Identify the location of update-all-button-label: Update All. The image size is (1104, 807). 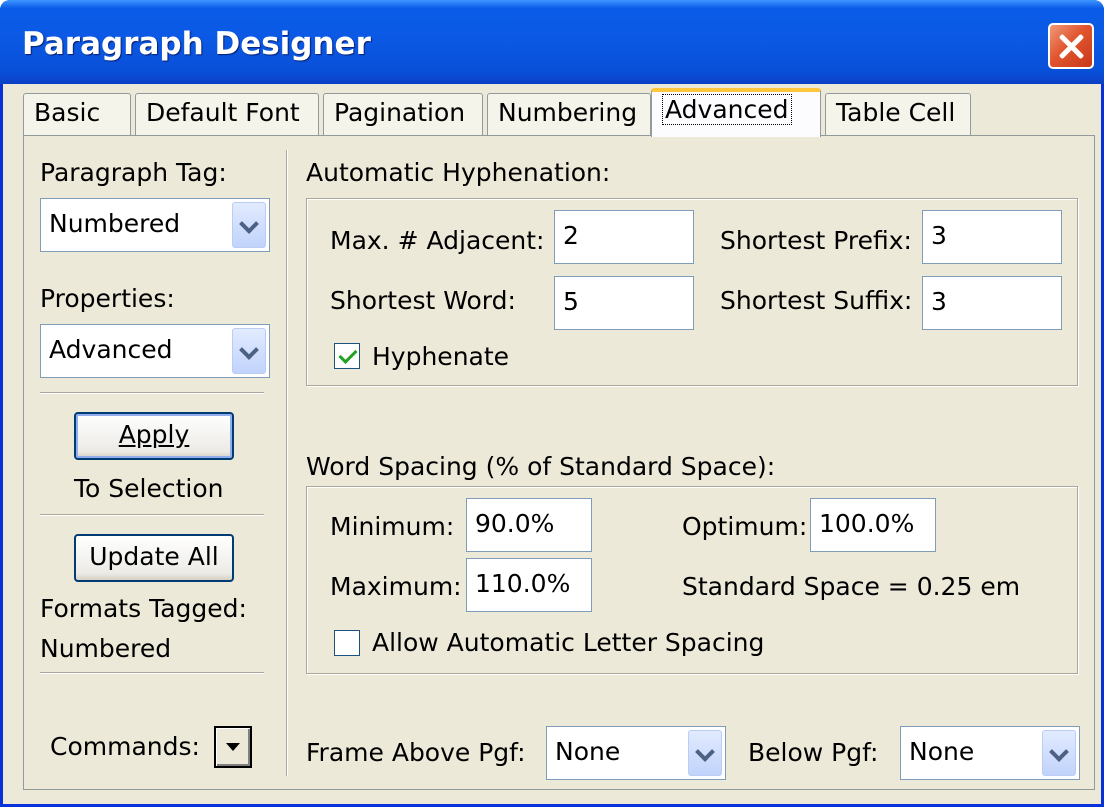
(154, 556).